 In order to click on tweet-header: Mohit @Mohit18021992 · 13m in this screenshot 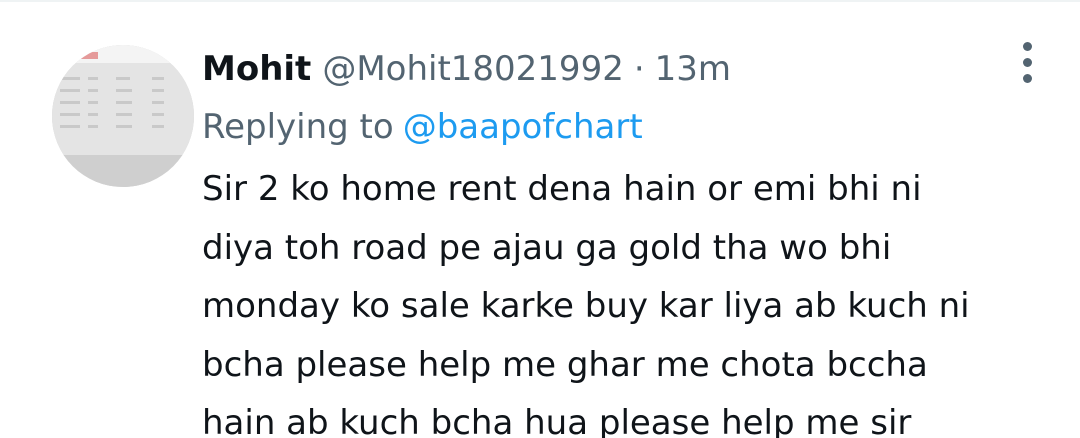, I will do `click(466, 69)`.